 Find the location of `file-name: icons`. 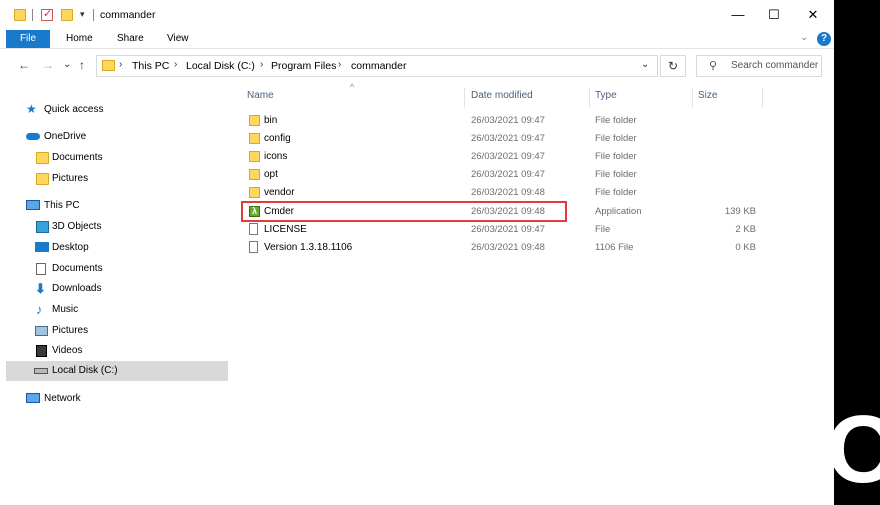

file-name: icons is located at coordinates (276, 156).